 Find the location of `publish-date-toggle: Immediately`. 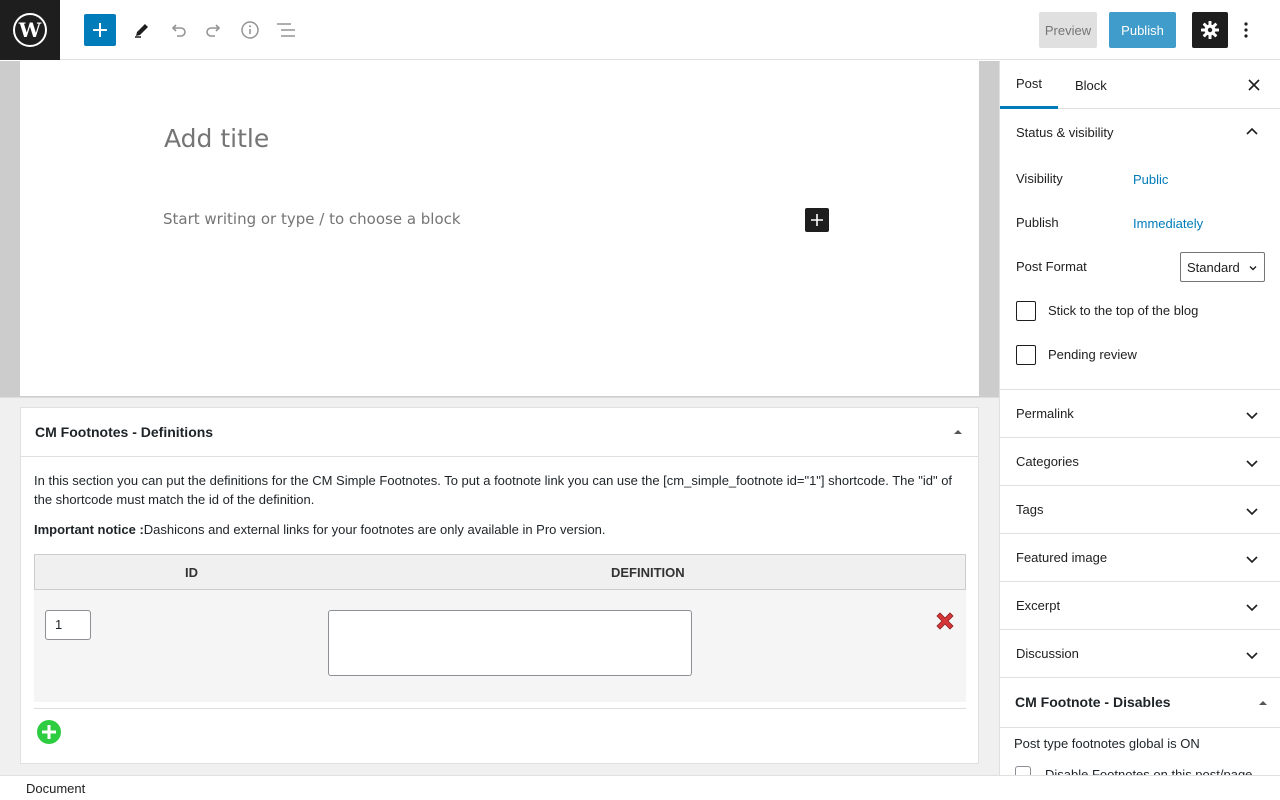

publish-date-toggle: Immediately is located at coordinates (1168, 223).